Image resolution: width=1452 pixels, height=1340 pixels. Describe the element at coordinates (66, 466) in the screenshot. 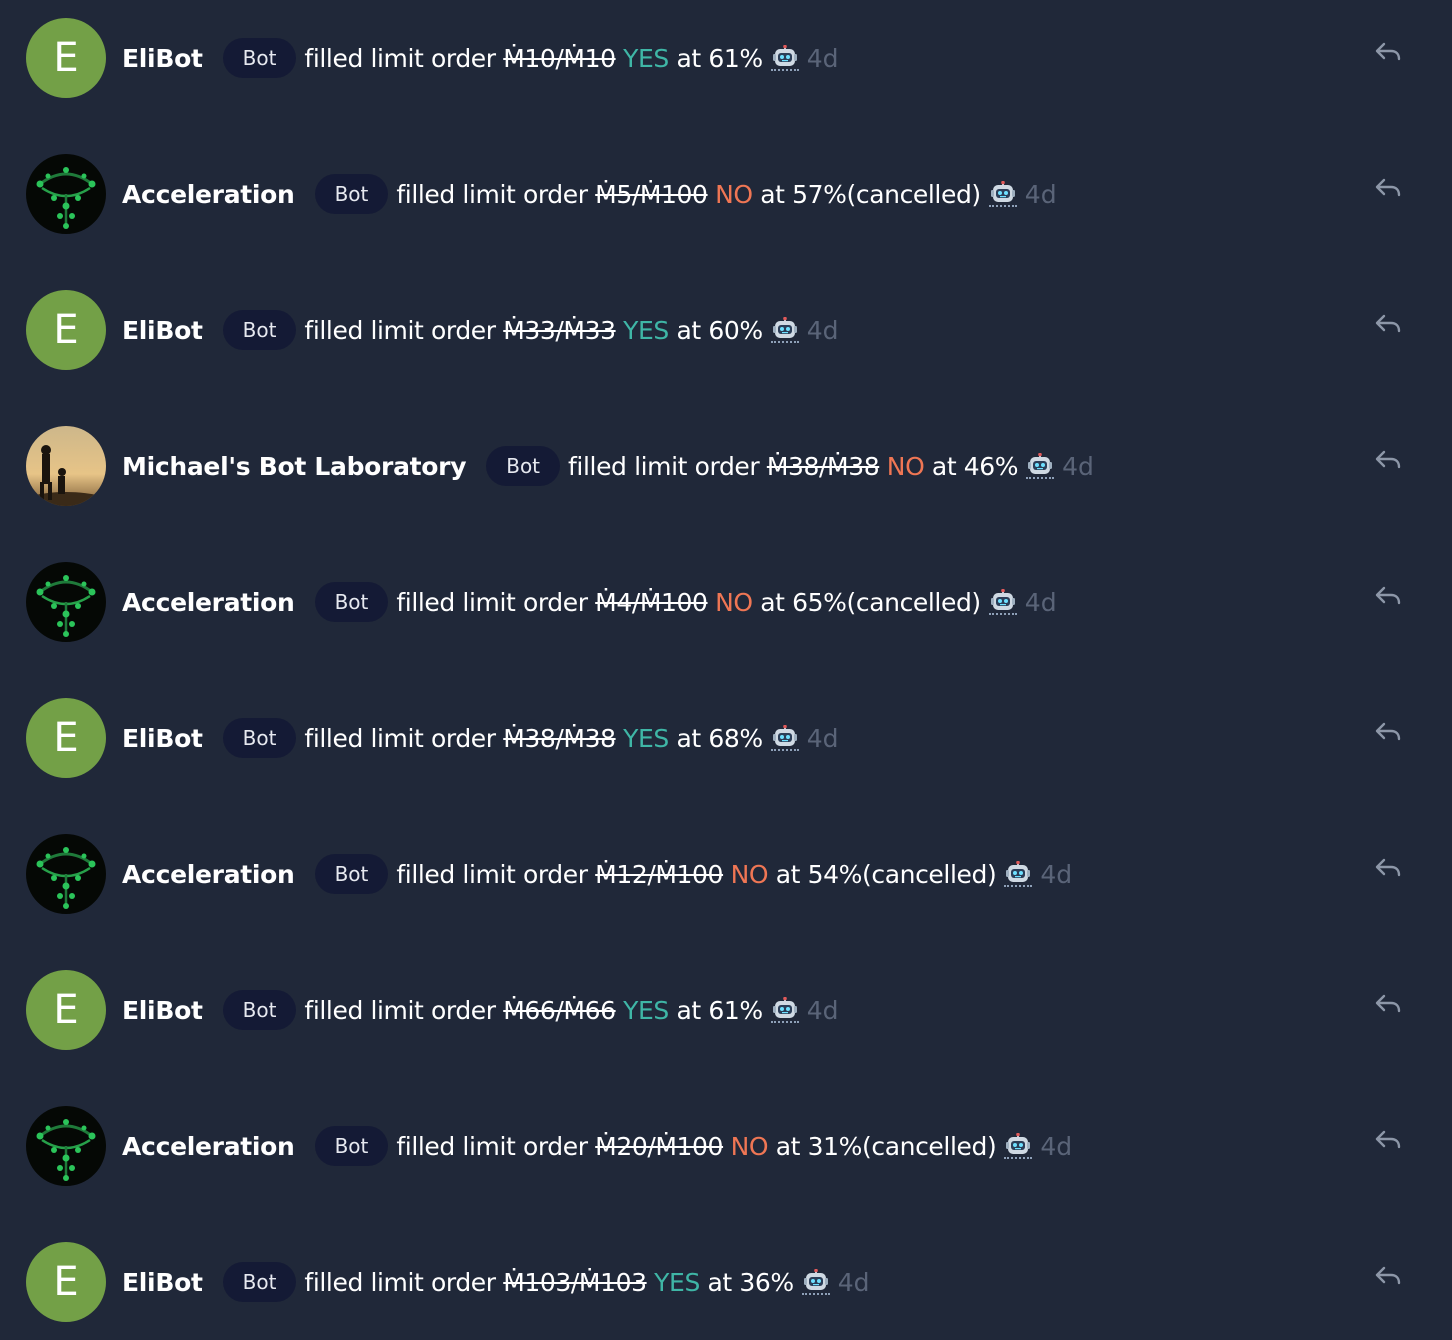

I see `sunset-silhouette-avatar` at that location.